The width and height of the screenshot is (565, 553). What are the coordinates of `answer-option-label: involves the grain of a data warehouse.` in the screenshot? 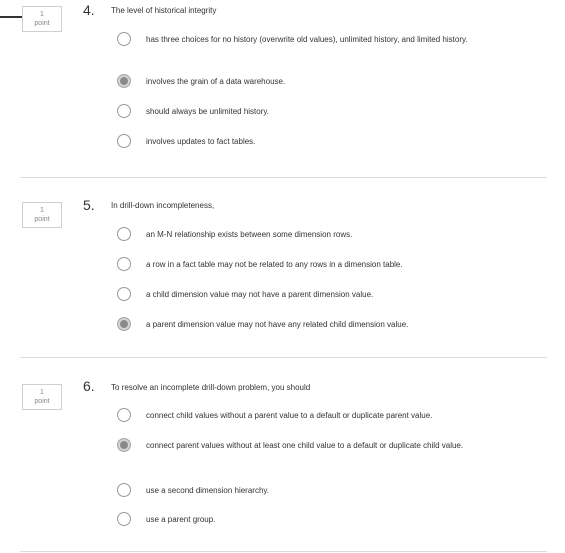 It's located at (216, 81).